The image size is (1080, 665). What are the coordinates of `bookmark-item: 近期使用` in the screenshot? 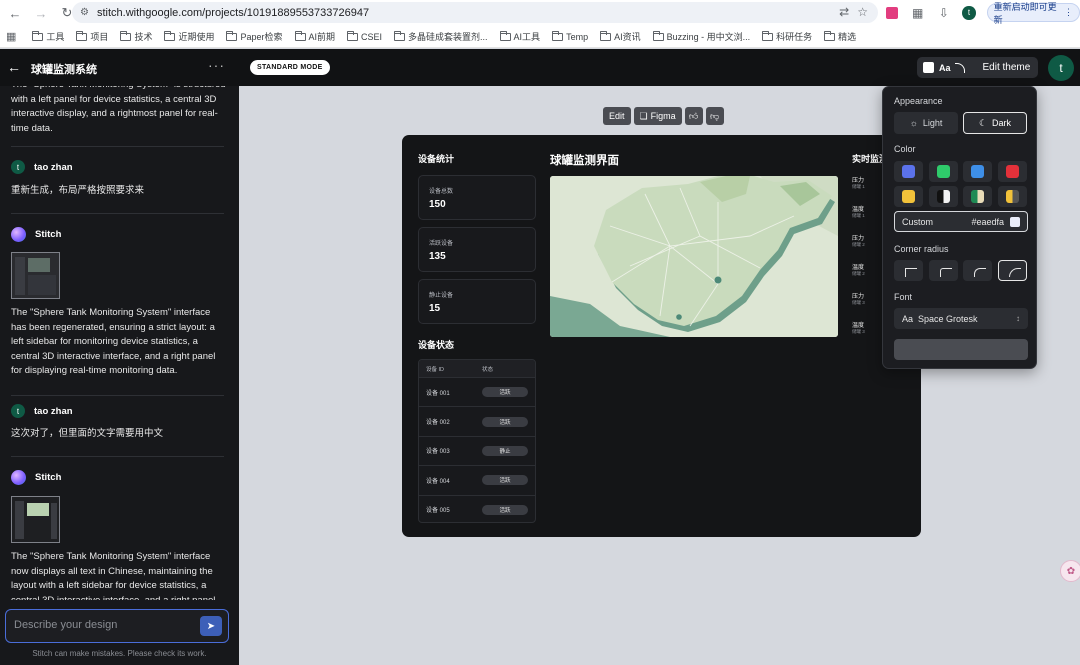 It's located at (189, 36).